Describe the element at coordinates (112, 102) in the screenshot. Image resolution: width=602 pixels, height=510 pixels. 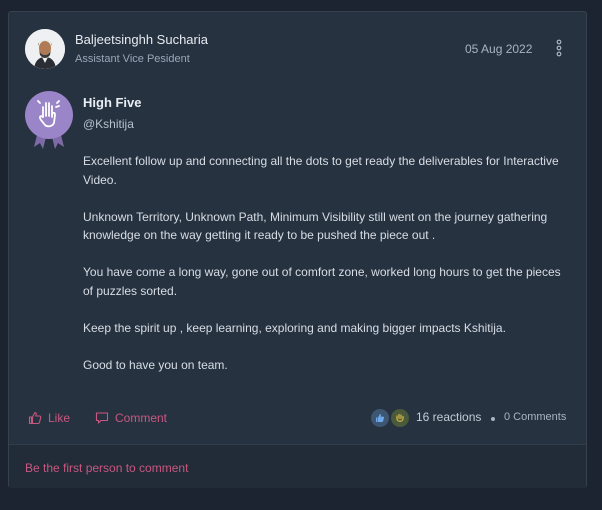
I see `badge-title: High Five` at that location.